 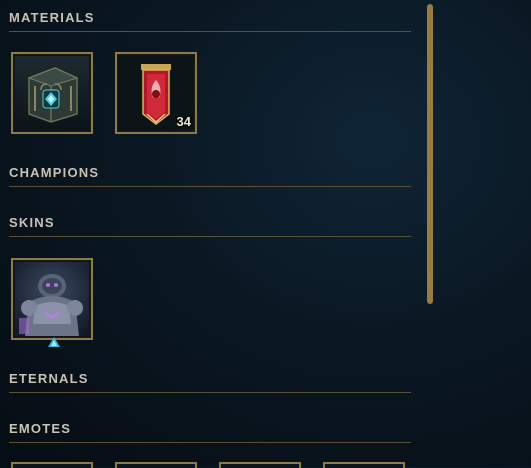 What do you see at coordinates (430, 154) in the screenshot?
I see `scrollbar-thumb` at bounding box center [430, 154].